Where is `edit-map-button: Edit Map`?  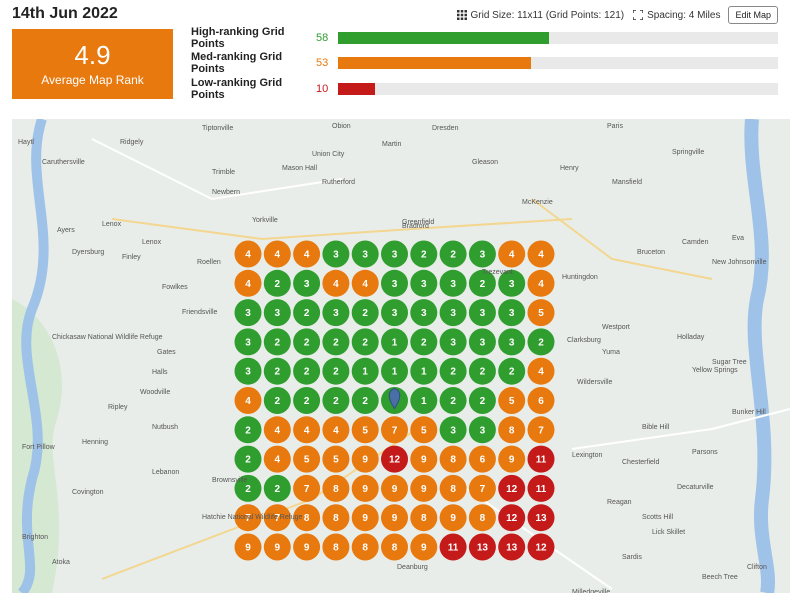
edit-map-button: Edit Map is located at coordinates (753, 15).